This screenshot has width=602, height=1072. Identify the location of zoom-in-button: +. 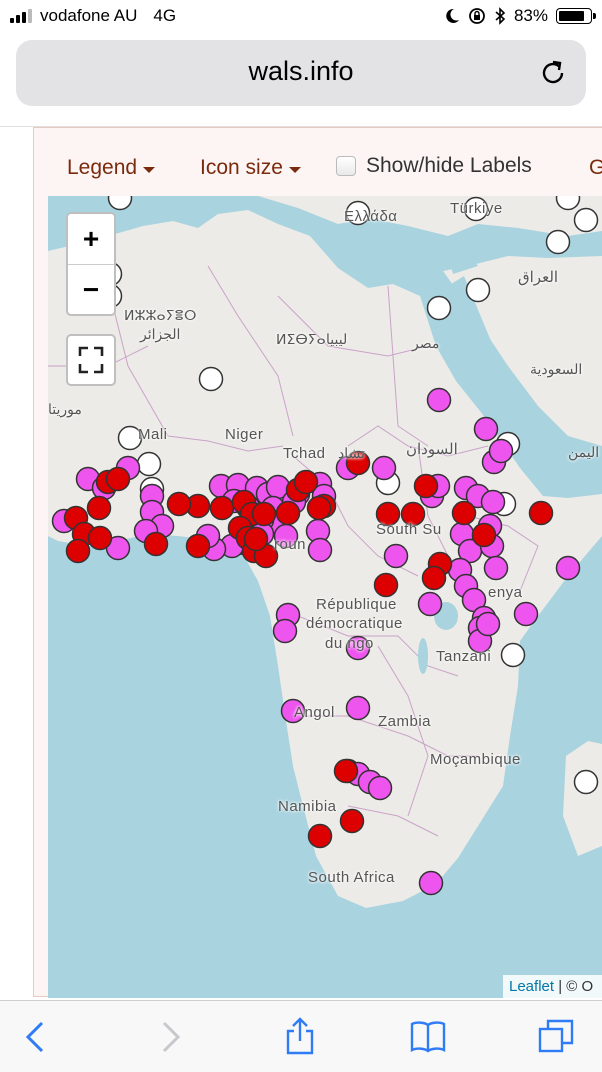
(91, 239).